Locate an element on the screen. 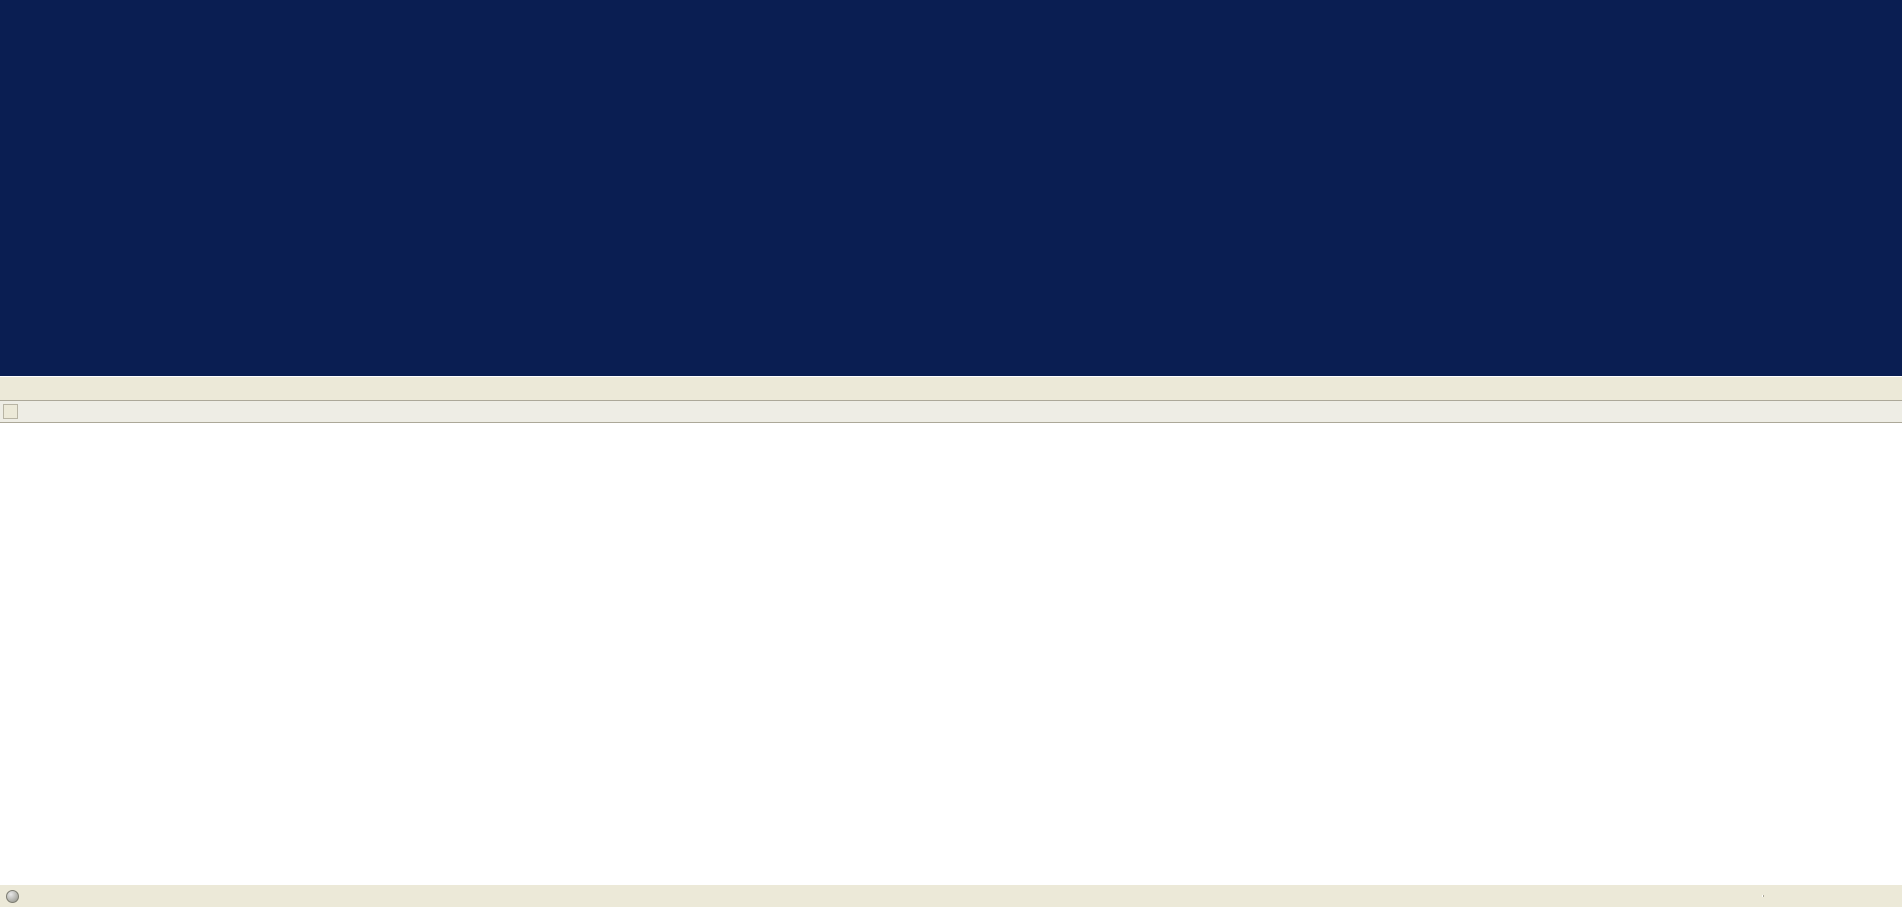  chart-tab-bar is located at coordinates (951, 388).